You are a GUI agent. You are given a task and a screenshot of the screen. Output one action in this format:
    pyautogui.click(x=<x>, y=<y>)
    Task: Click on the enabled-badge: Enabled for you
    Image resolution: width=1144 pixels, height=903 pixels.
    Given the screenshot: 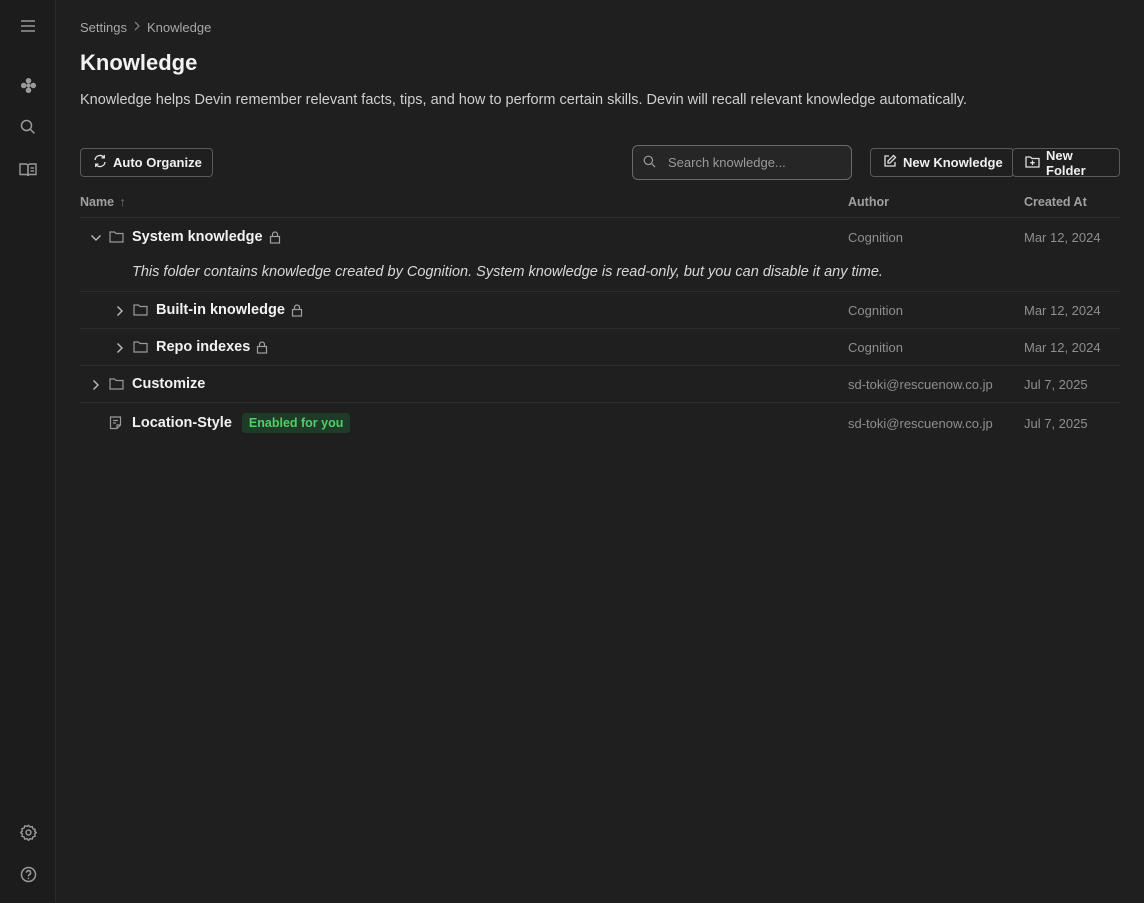 What is the action you would take?
    pyautogui.click(x=296, y=423)
    